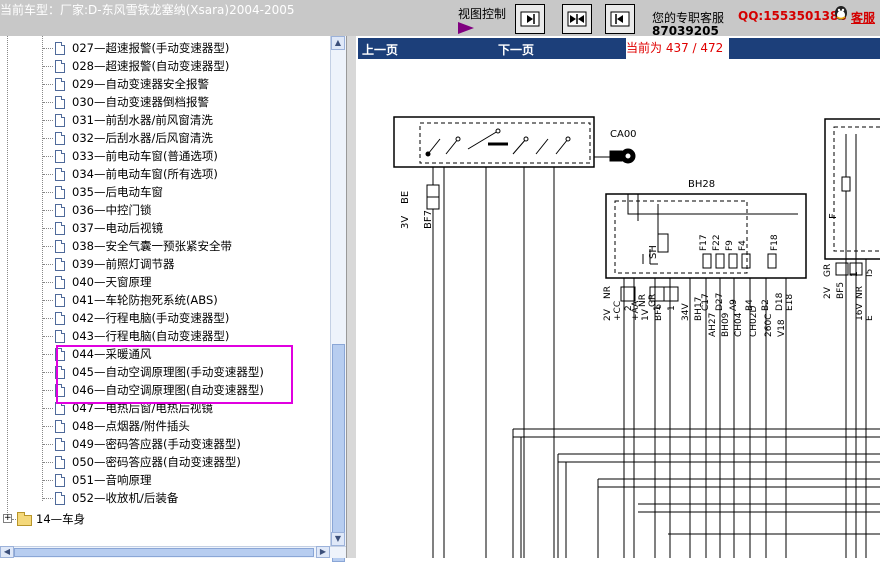  I want to click on kefu-link: 客服, so click(863, 17).